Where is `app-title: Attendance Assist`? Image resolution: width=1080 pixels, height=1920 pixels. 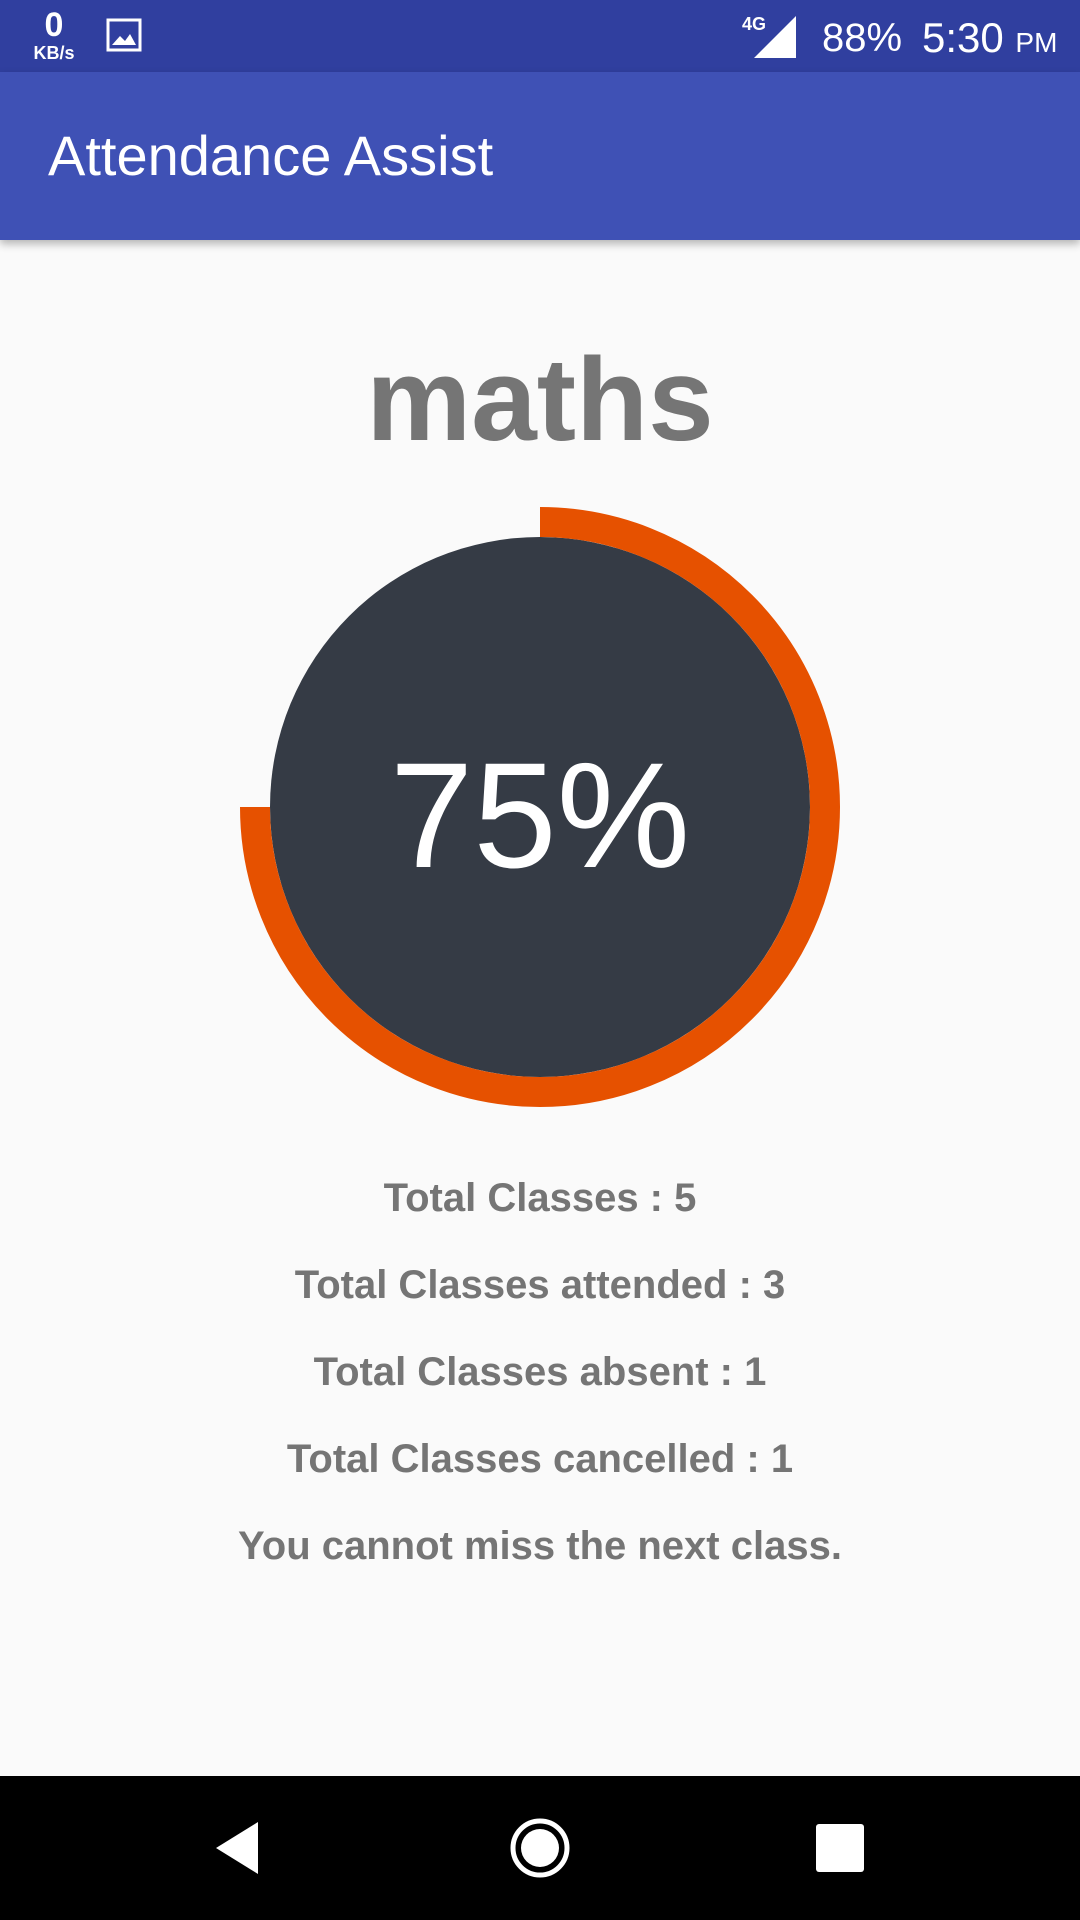
app-title: Attendance Assist is located at coordinates (271, 155).